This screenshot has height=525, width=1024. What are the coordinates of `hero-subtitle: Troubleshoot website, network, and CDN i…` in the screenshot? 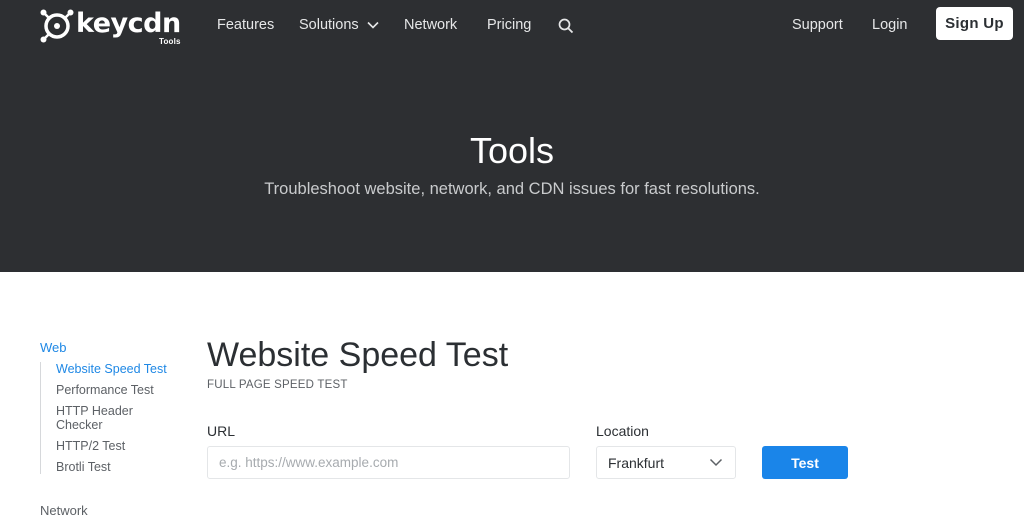 It's located at (512, 189).